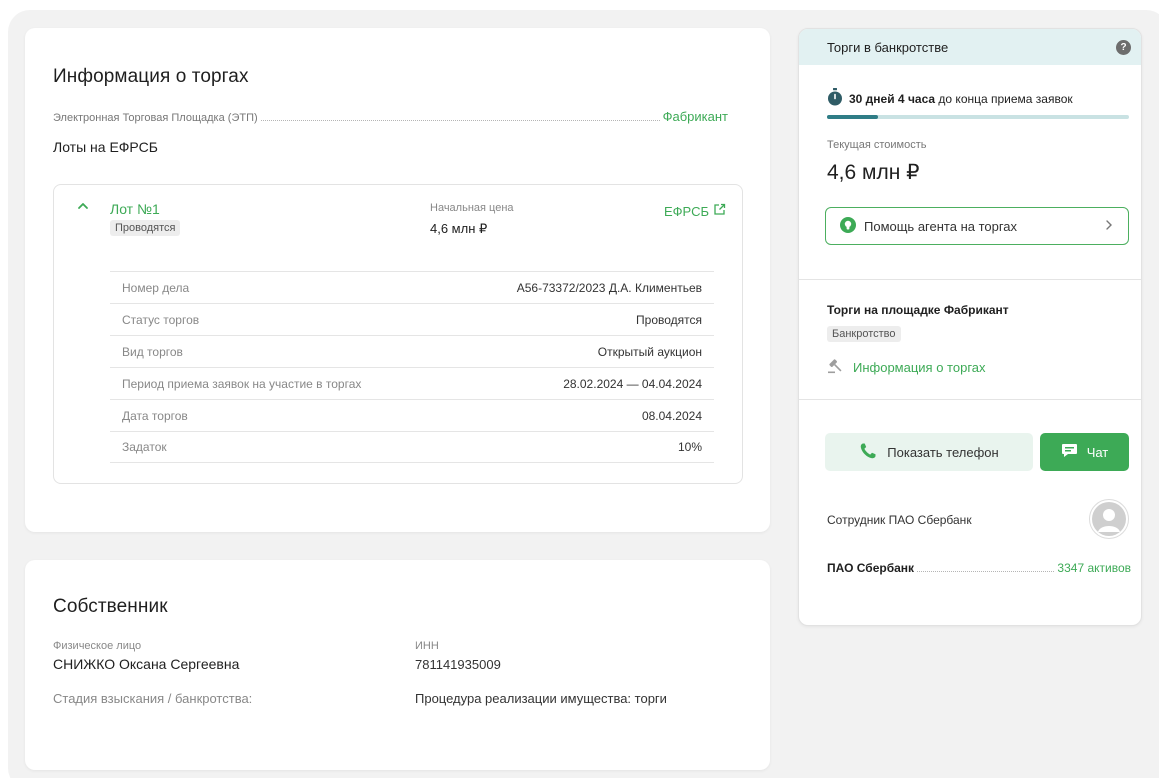  I want to click on timer-caption: до конца приема заявок, so click(1005, 98).